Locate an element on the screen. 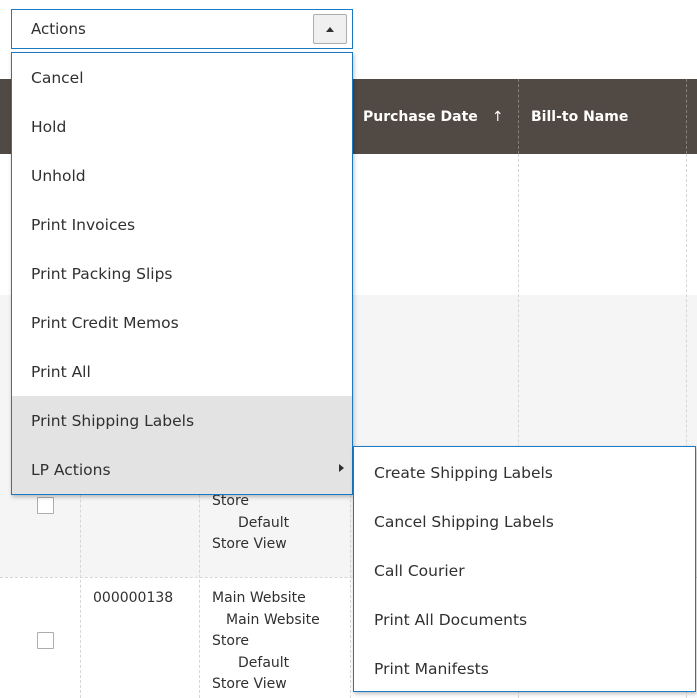 Image resolution: width=697 pixels, height=698 pixels. menu-item-print-credit-memos: Print Credit Memos is located at coordinates (182, 322).